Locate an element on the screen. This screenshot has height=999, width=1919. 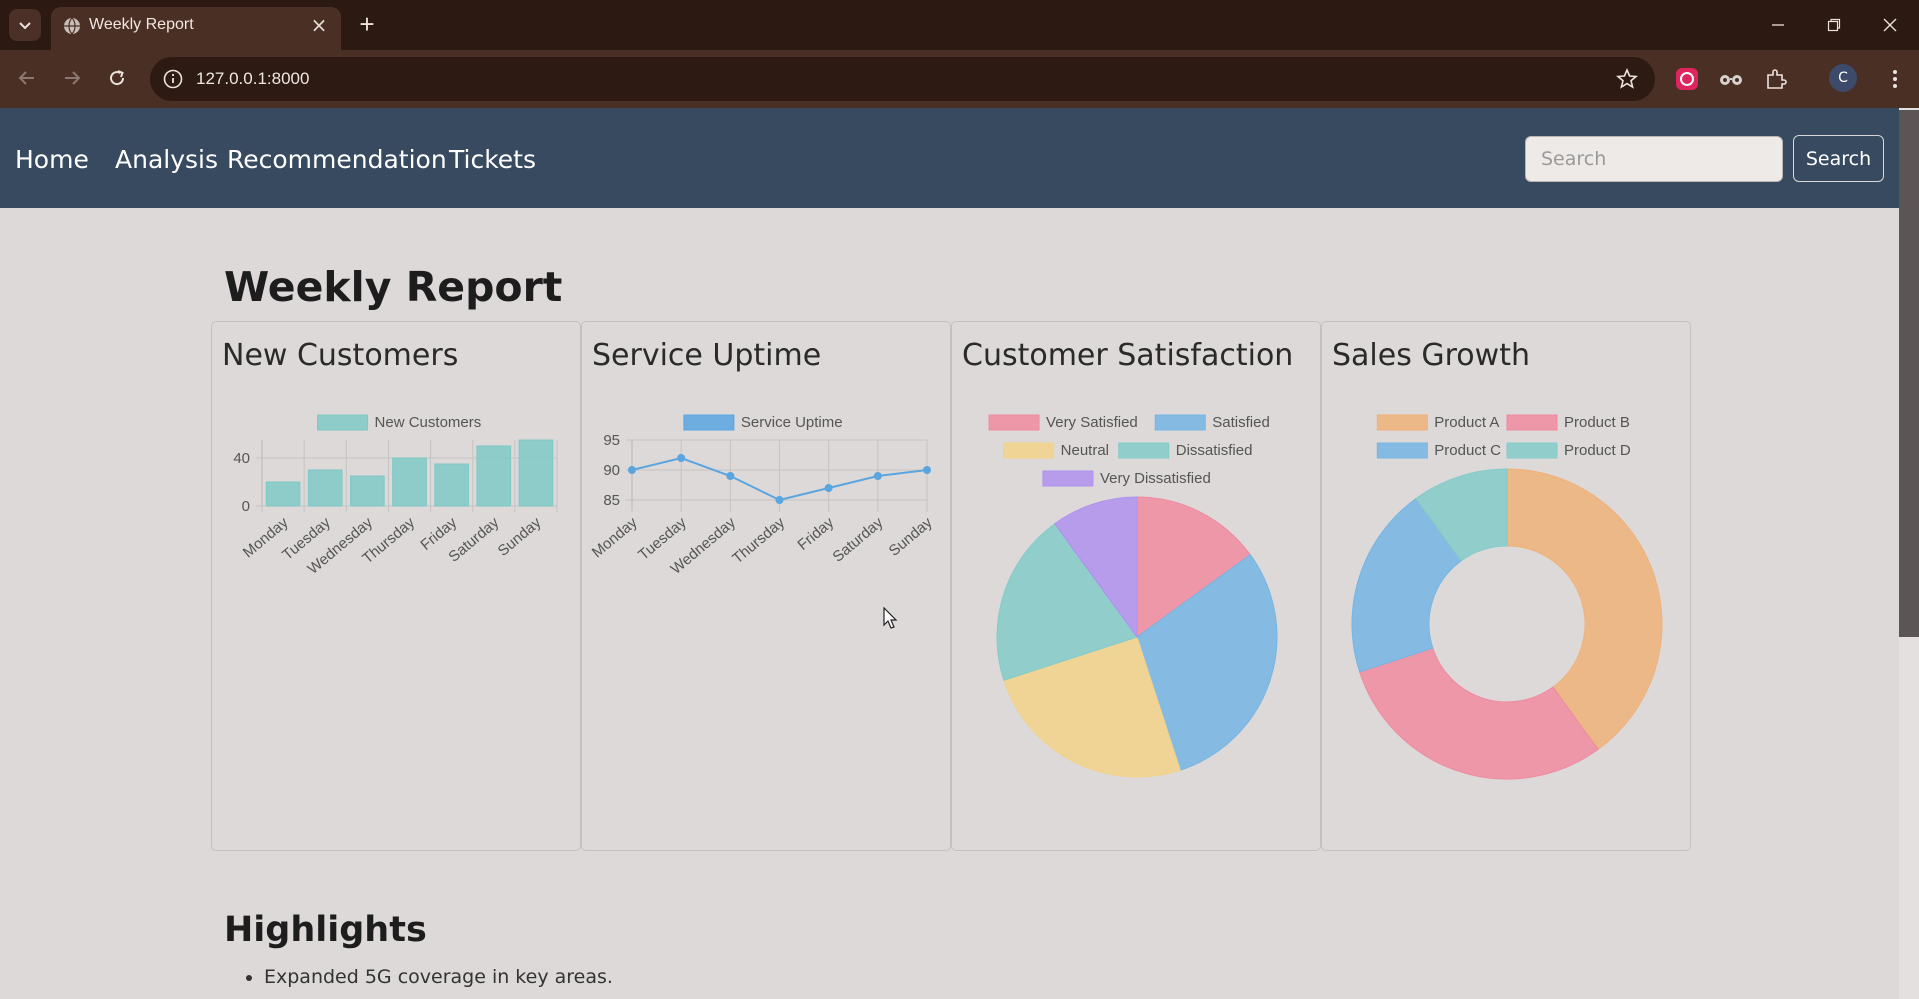
y-tick-label: 95 is located at coordinates (611, 440).